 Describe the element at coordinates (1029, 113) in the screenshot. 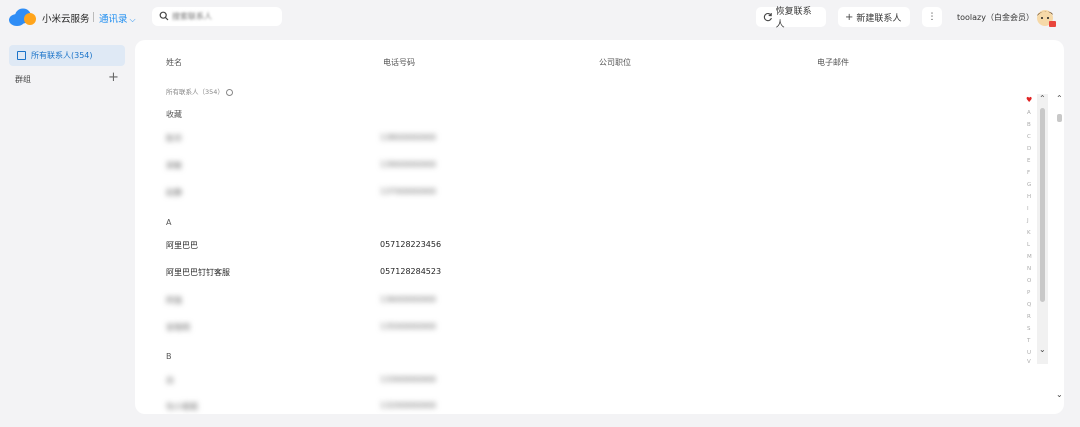

I see `index-letter: A` at that location.